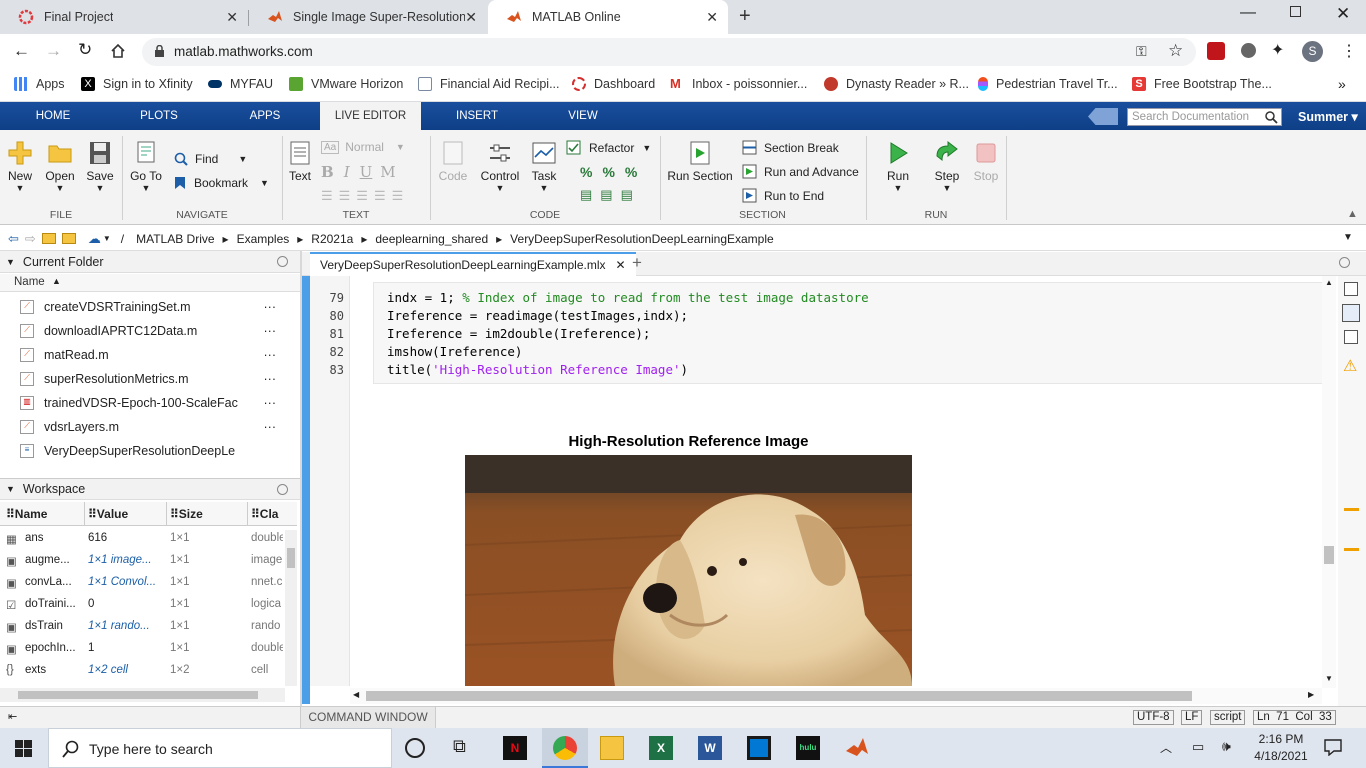  What do you see at coordinates (1352, 214) in the screenshot?
I see `collapse-ribbon-icon: ▲` at bounding box center [1352, 214].